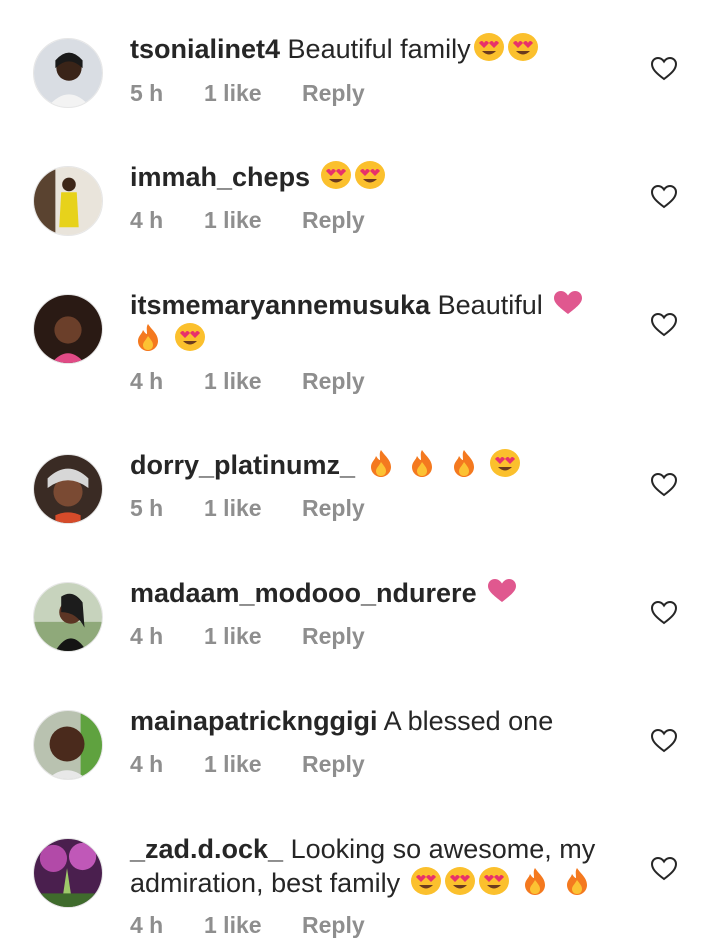  Describe the element at coordinates (242, 465) in the screenshot. I see `comment-username: dorry_platinumz_` at that location.